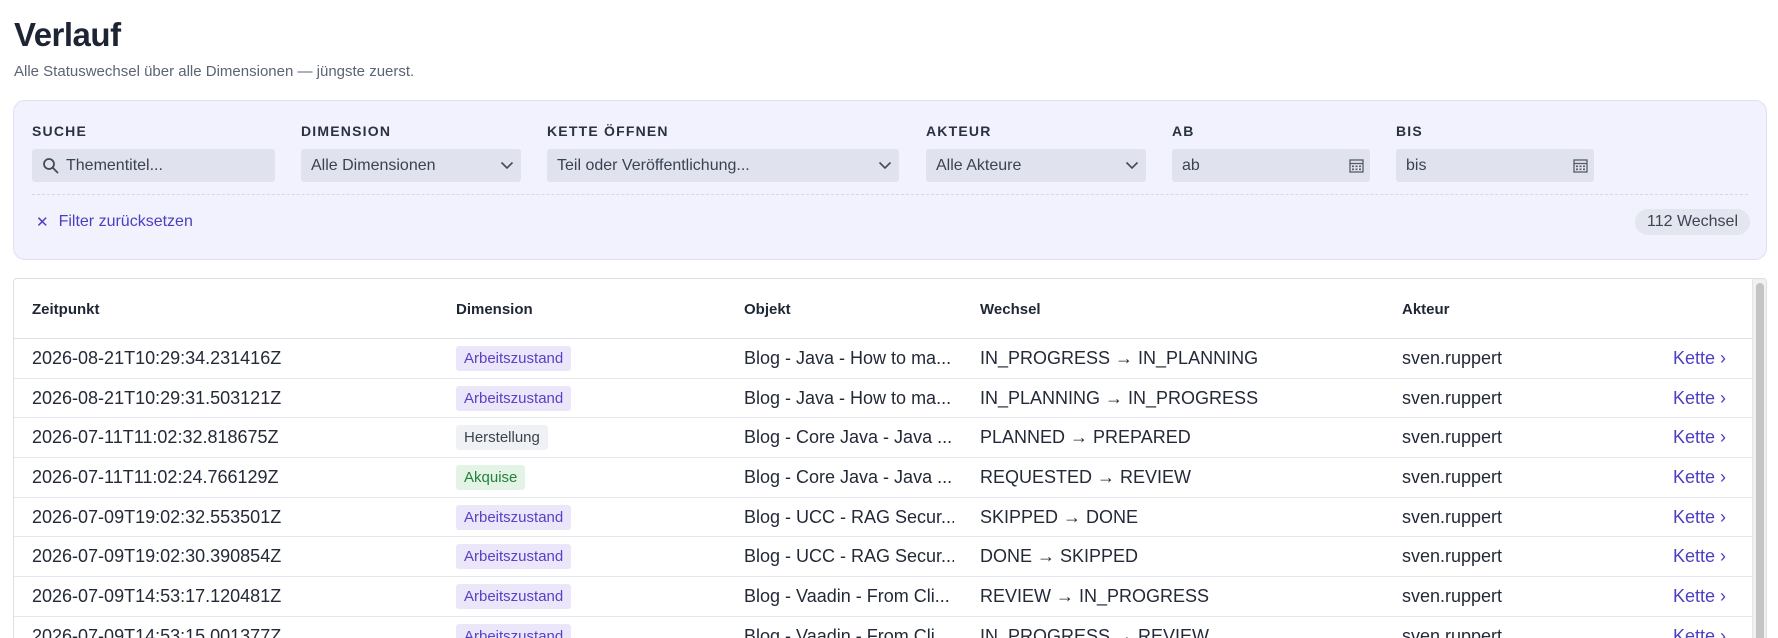 This screenshot has width=1778, height=638. I want to click on column-header-change: Wechsel, so click(1010, 309).